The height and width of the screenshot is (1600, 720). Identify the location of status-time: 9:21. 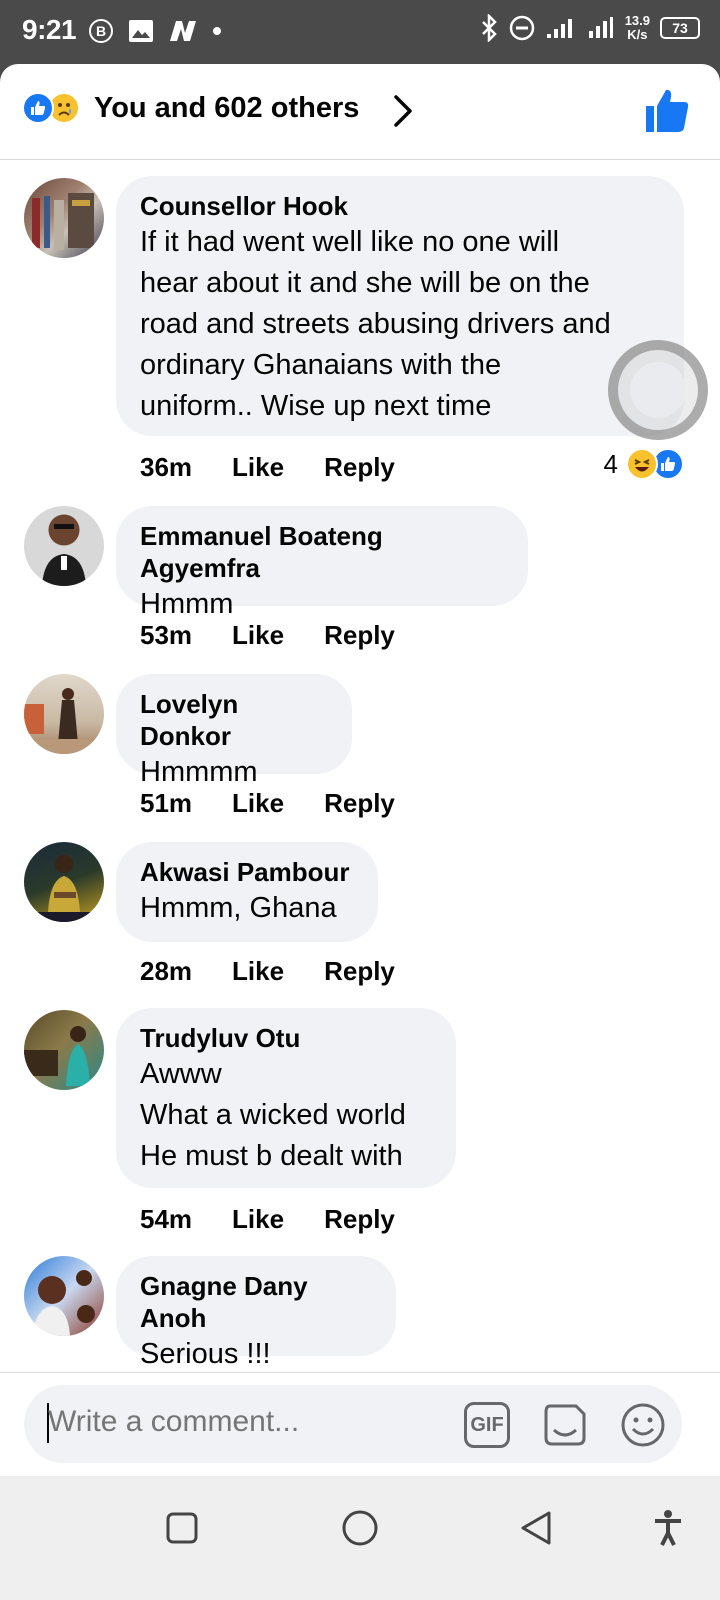
(49, 29).